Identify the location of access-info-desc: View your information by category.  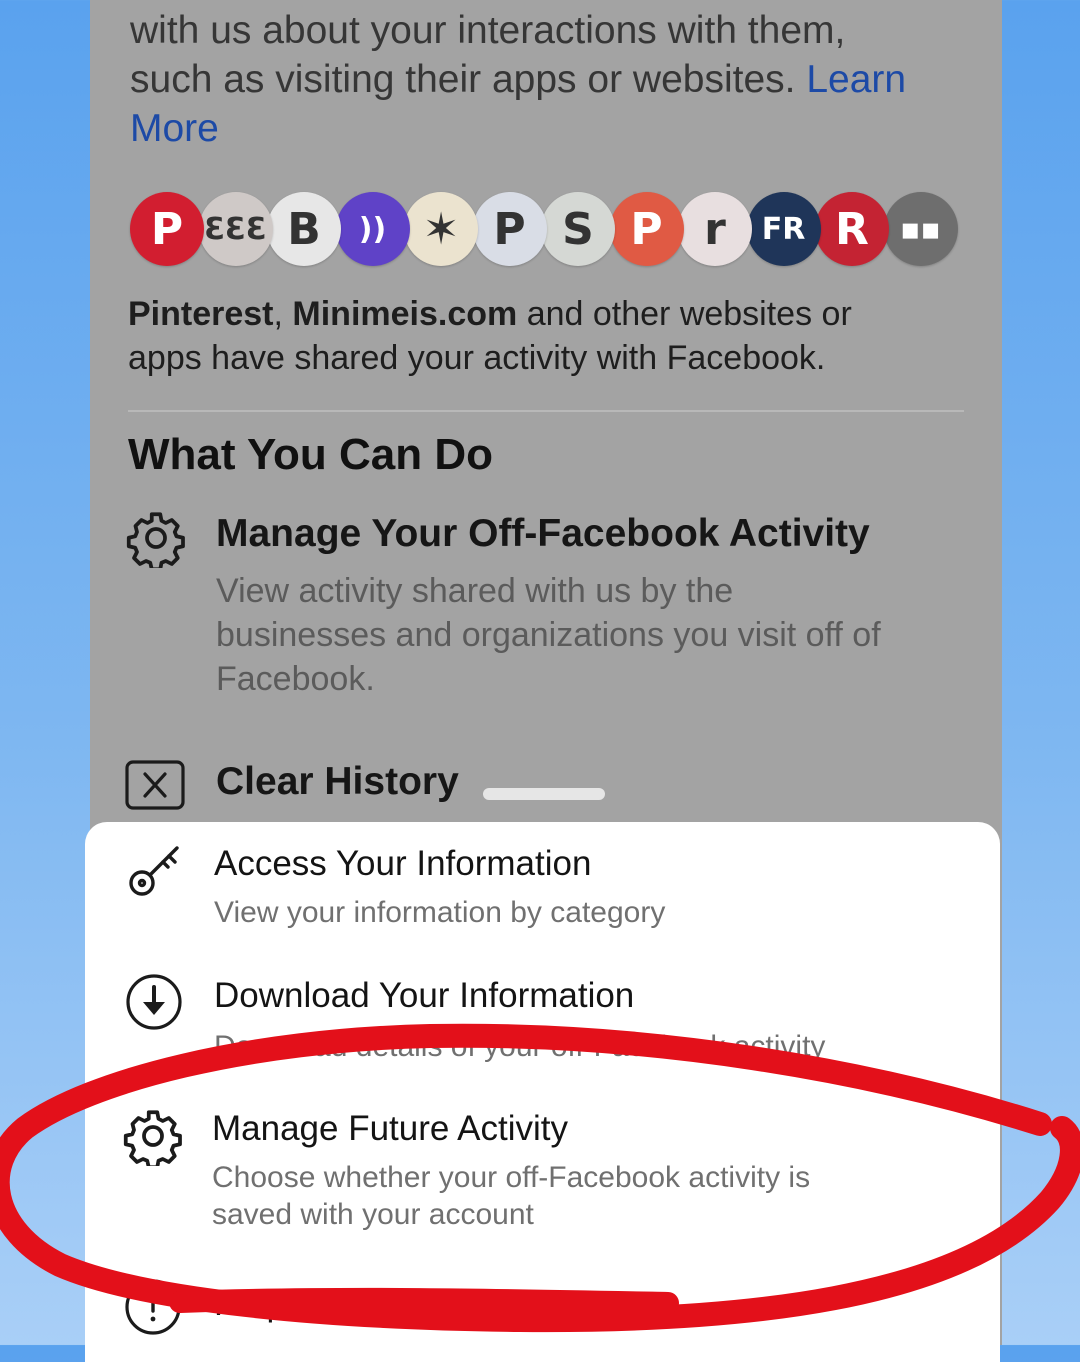
(440, 912).